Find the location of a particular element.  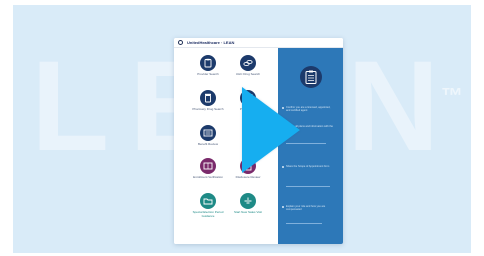

pills-icon is located at coordinates (248, 63).